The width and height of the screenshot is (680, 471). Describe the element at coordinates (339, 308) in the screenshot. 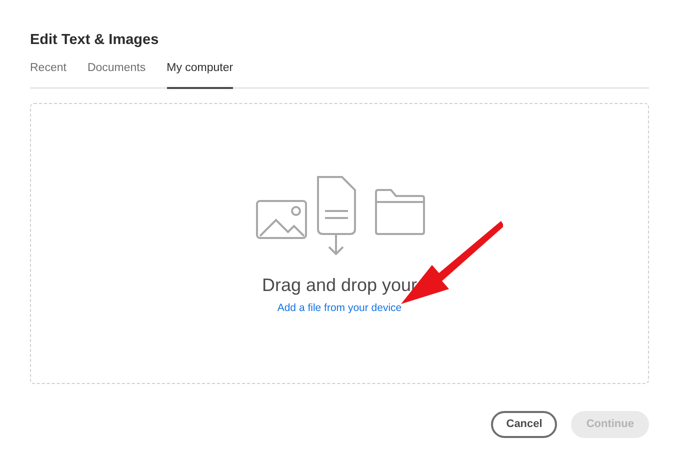

I see `add-file-link: Add a file from your device` at that location.